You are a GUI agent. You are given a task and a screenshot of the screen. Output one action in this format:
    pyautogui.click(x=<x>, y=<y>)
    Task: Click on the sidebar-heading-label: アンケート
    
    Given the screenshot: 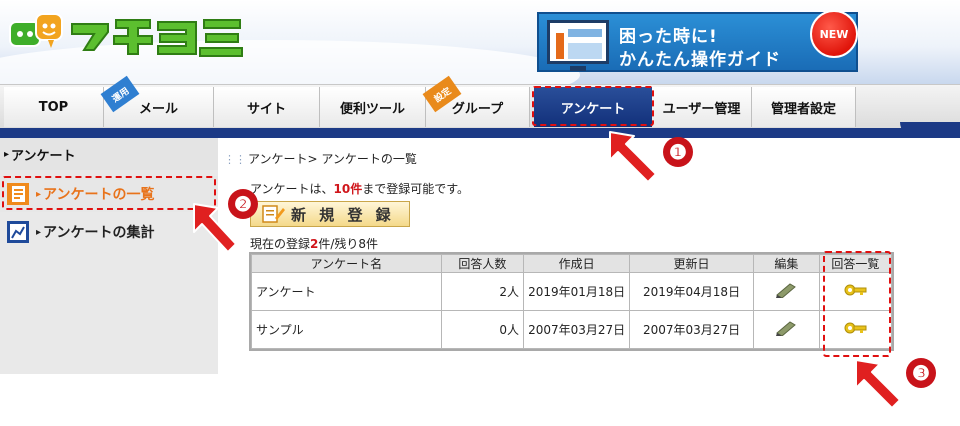 What is the action you would take?
    pyautogui.click(x=43, y=156)
    